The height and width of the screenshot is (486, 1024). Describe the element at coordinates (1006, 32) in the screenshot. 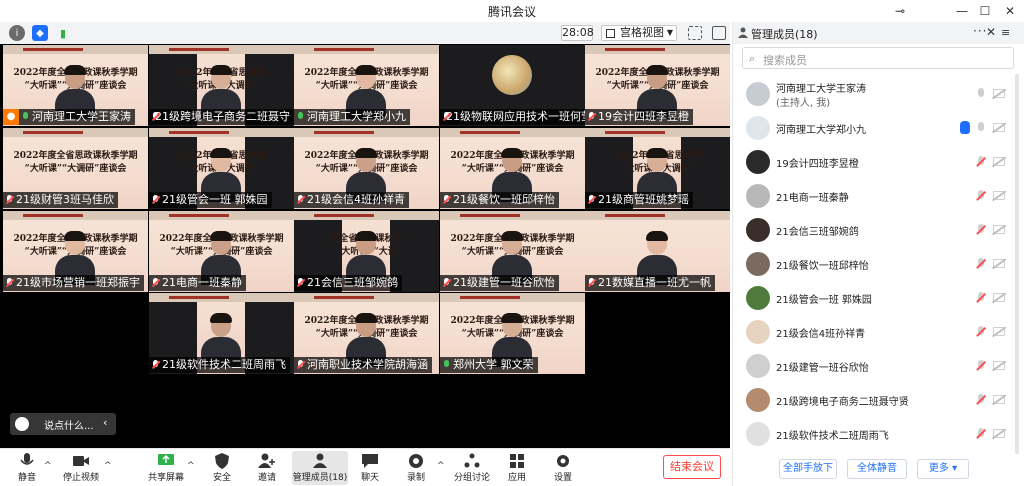

I see `menu-icon: ≡` at that location.